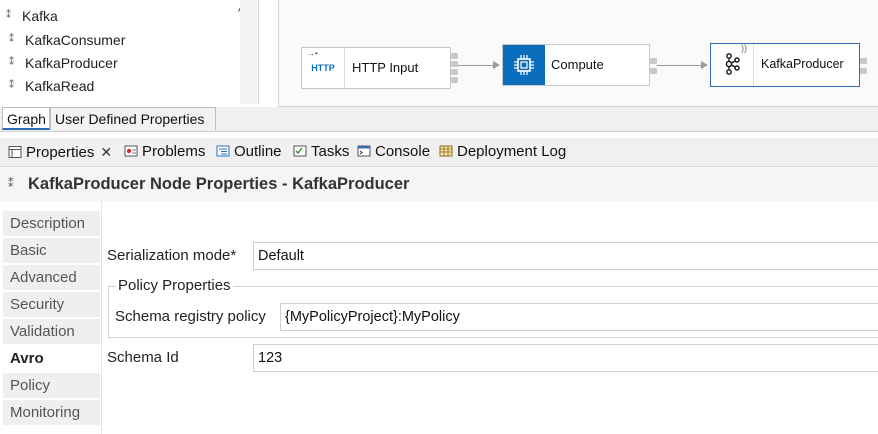 The width and height of the screenshot is (878, 434). I want to click on tab-outline: Outline, so click(249, 152).